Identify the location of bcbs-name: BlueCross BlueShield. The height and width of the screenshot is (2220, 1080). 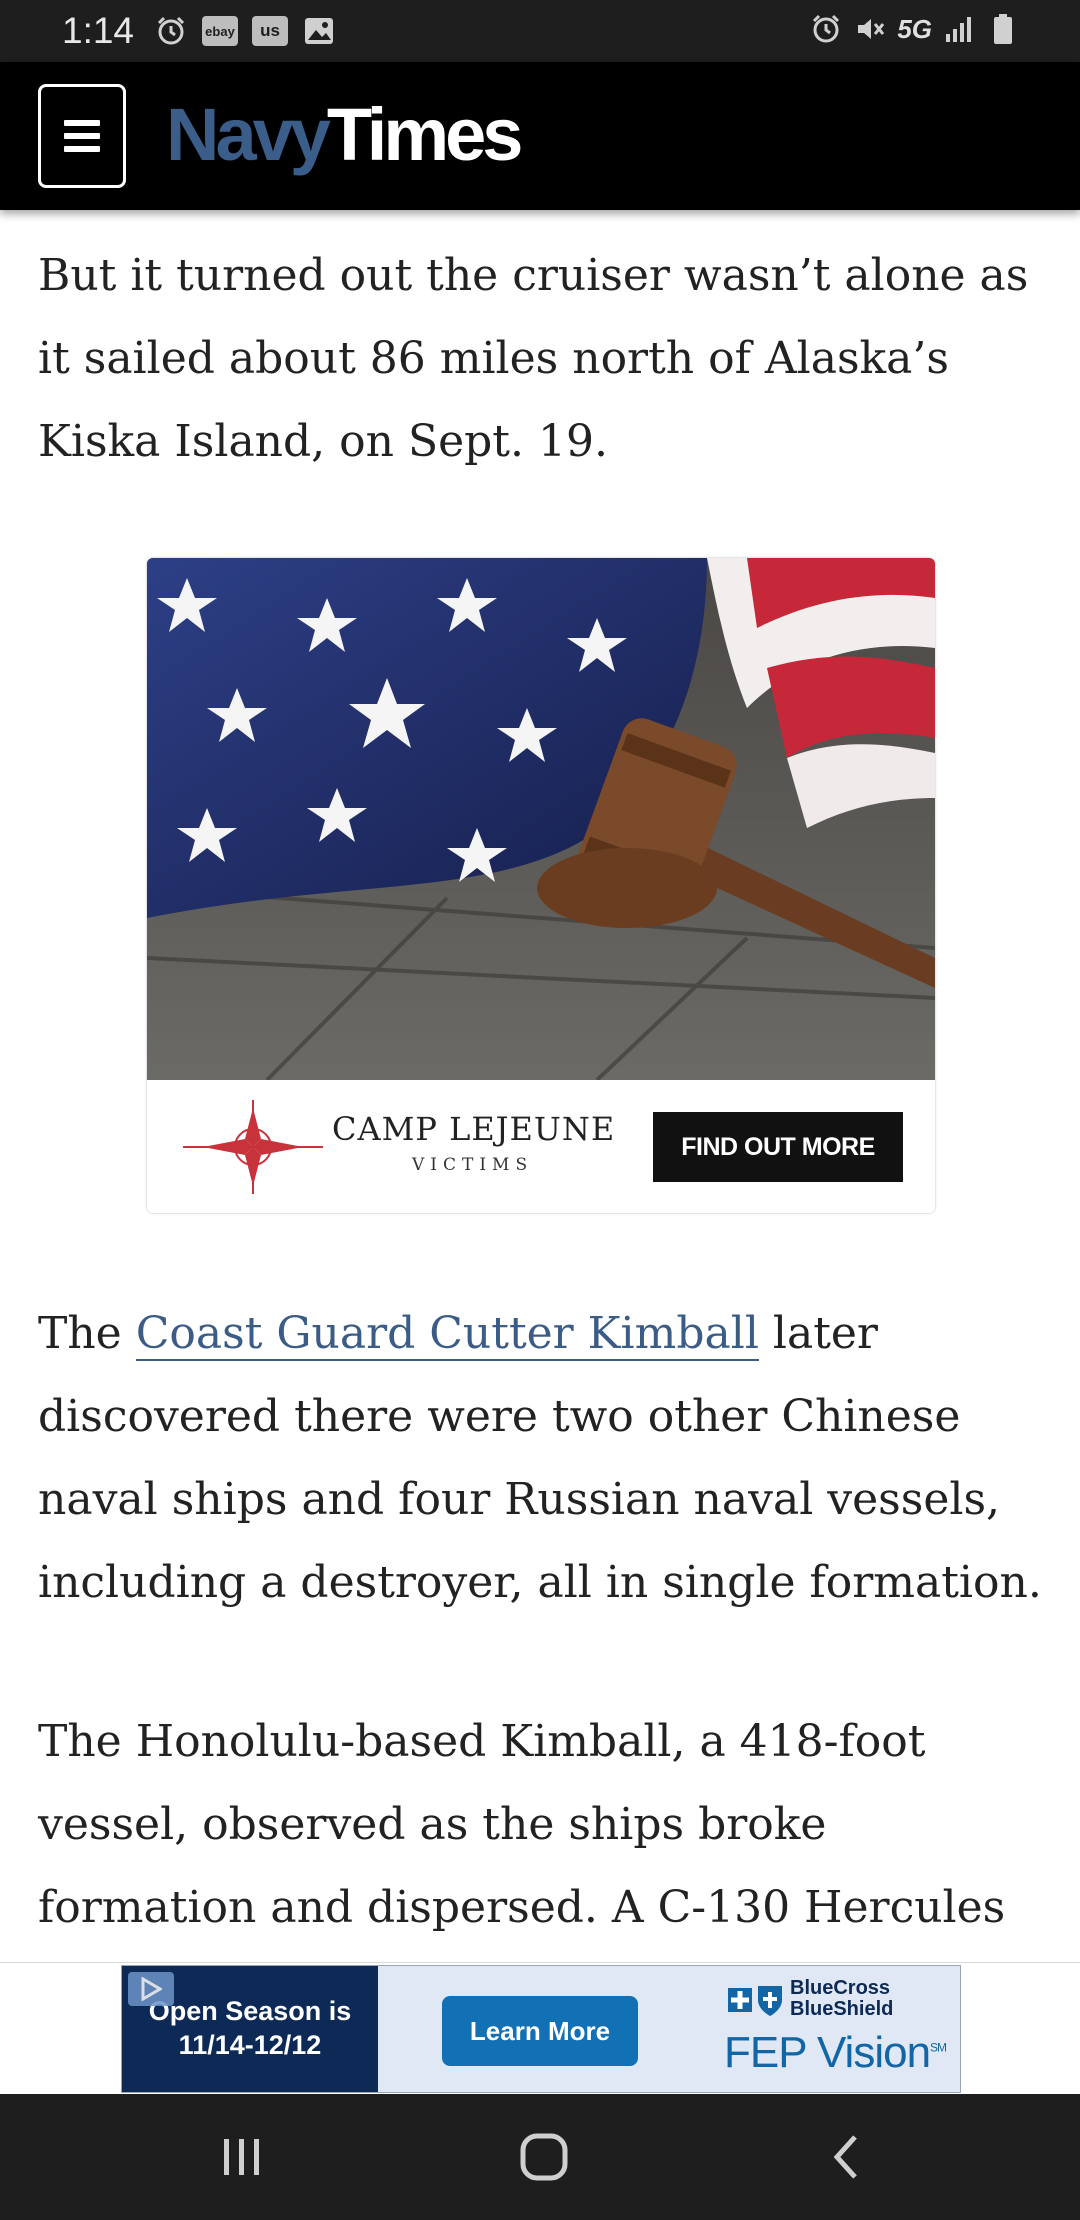
(841, 1999).